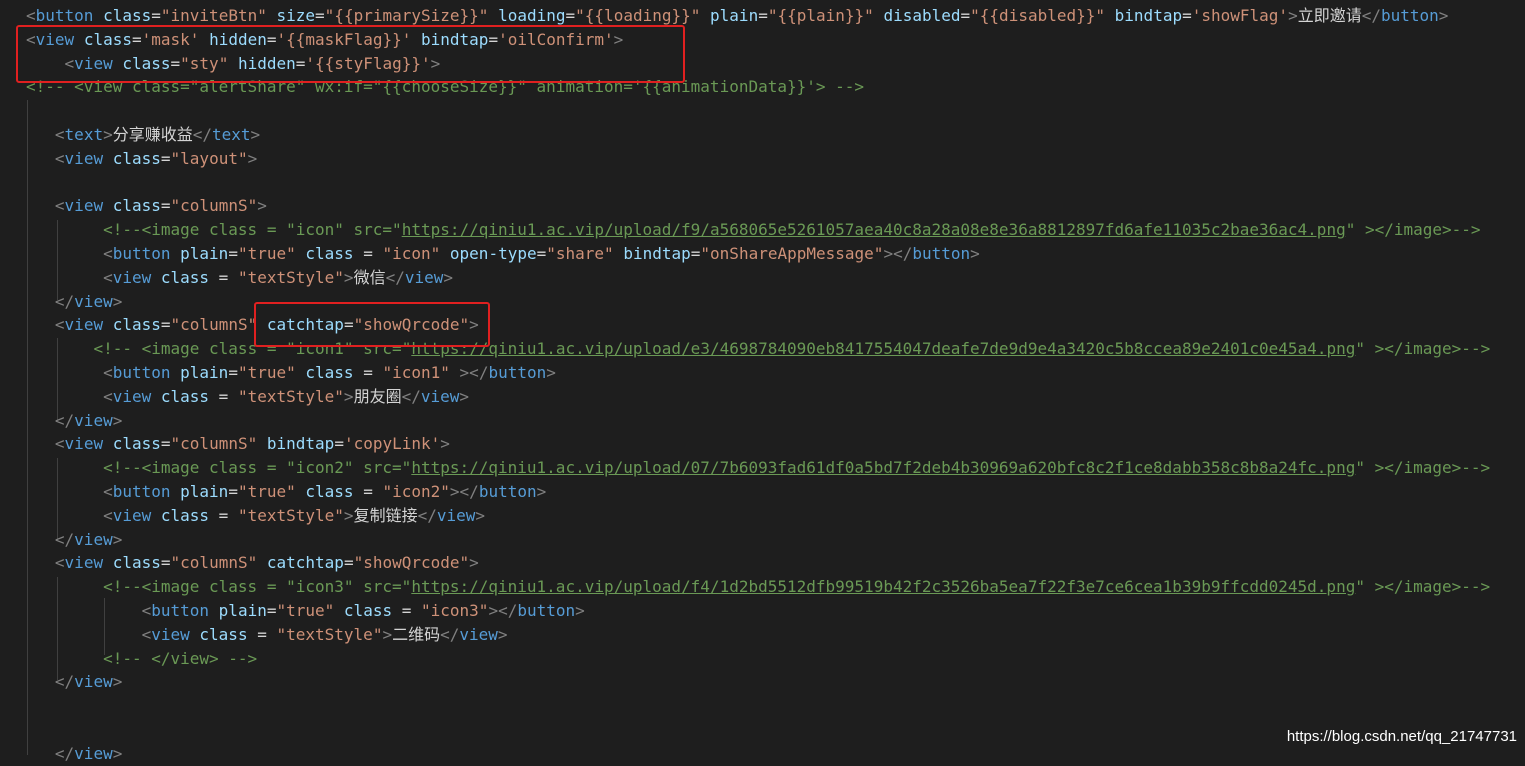 This screenshot has height=766, width=1525. I want to click on code-token: ></, so click(474, 372).